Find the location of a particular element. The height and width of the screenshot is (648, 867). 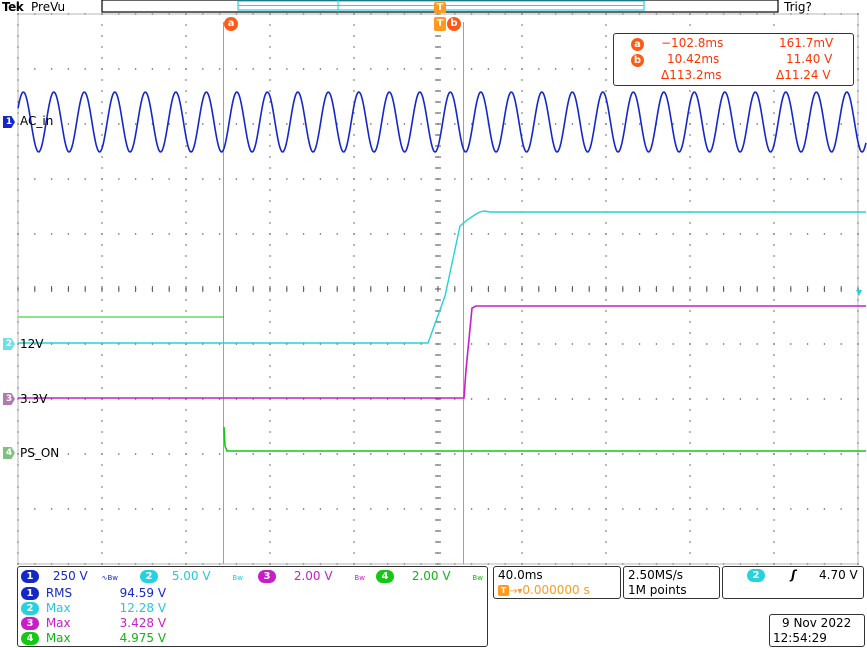

date: 9 Nov 2022 is located at coordinates (817, 623).